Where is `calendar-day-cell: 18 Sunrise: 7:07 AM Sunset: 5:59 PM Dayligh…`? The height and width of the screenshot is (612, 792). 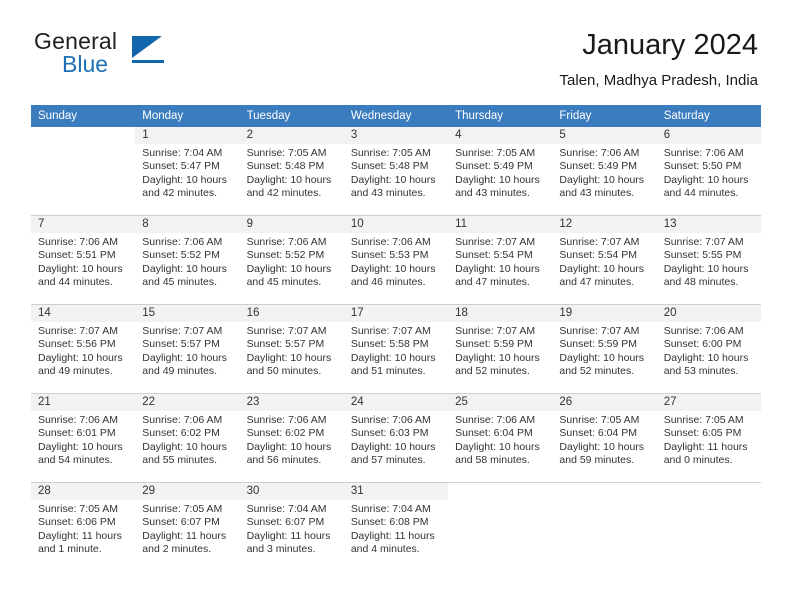
calendar-day-cell: 18 Sunrise: 7:07 AM Sunset: 5:59 PM Dayligh… is located at coordinates (500, 349).